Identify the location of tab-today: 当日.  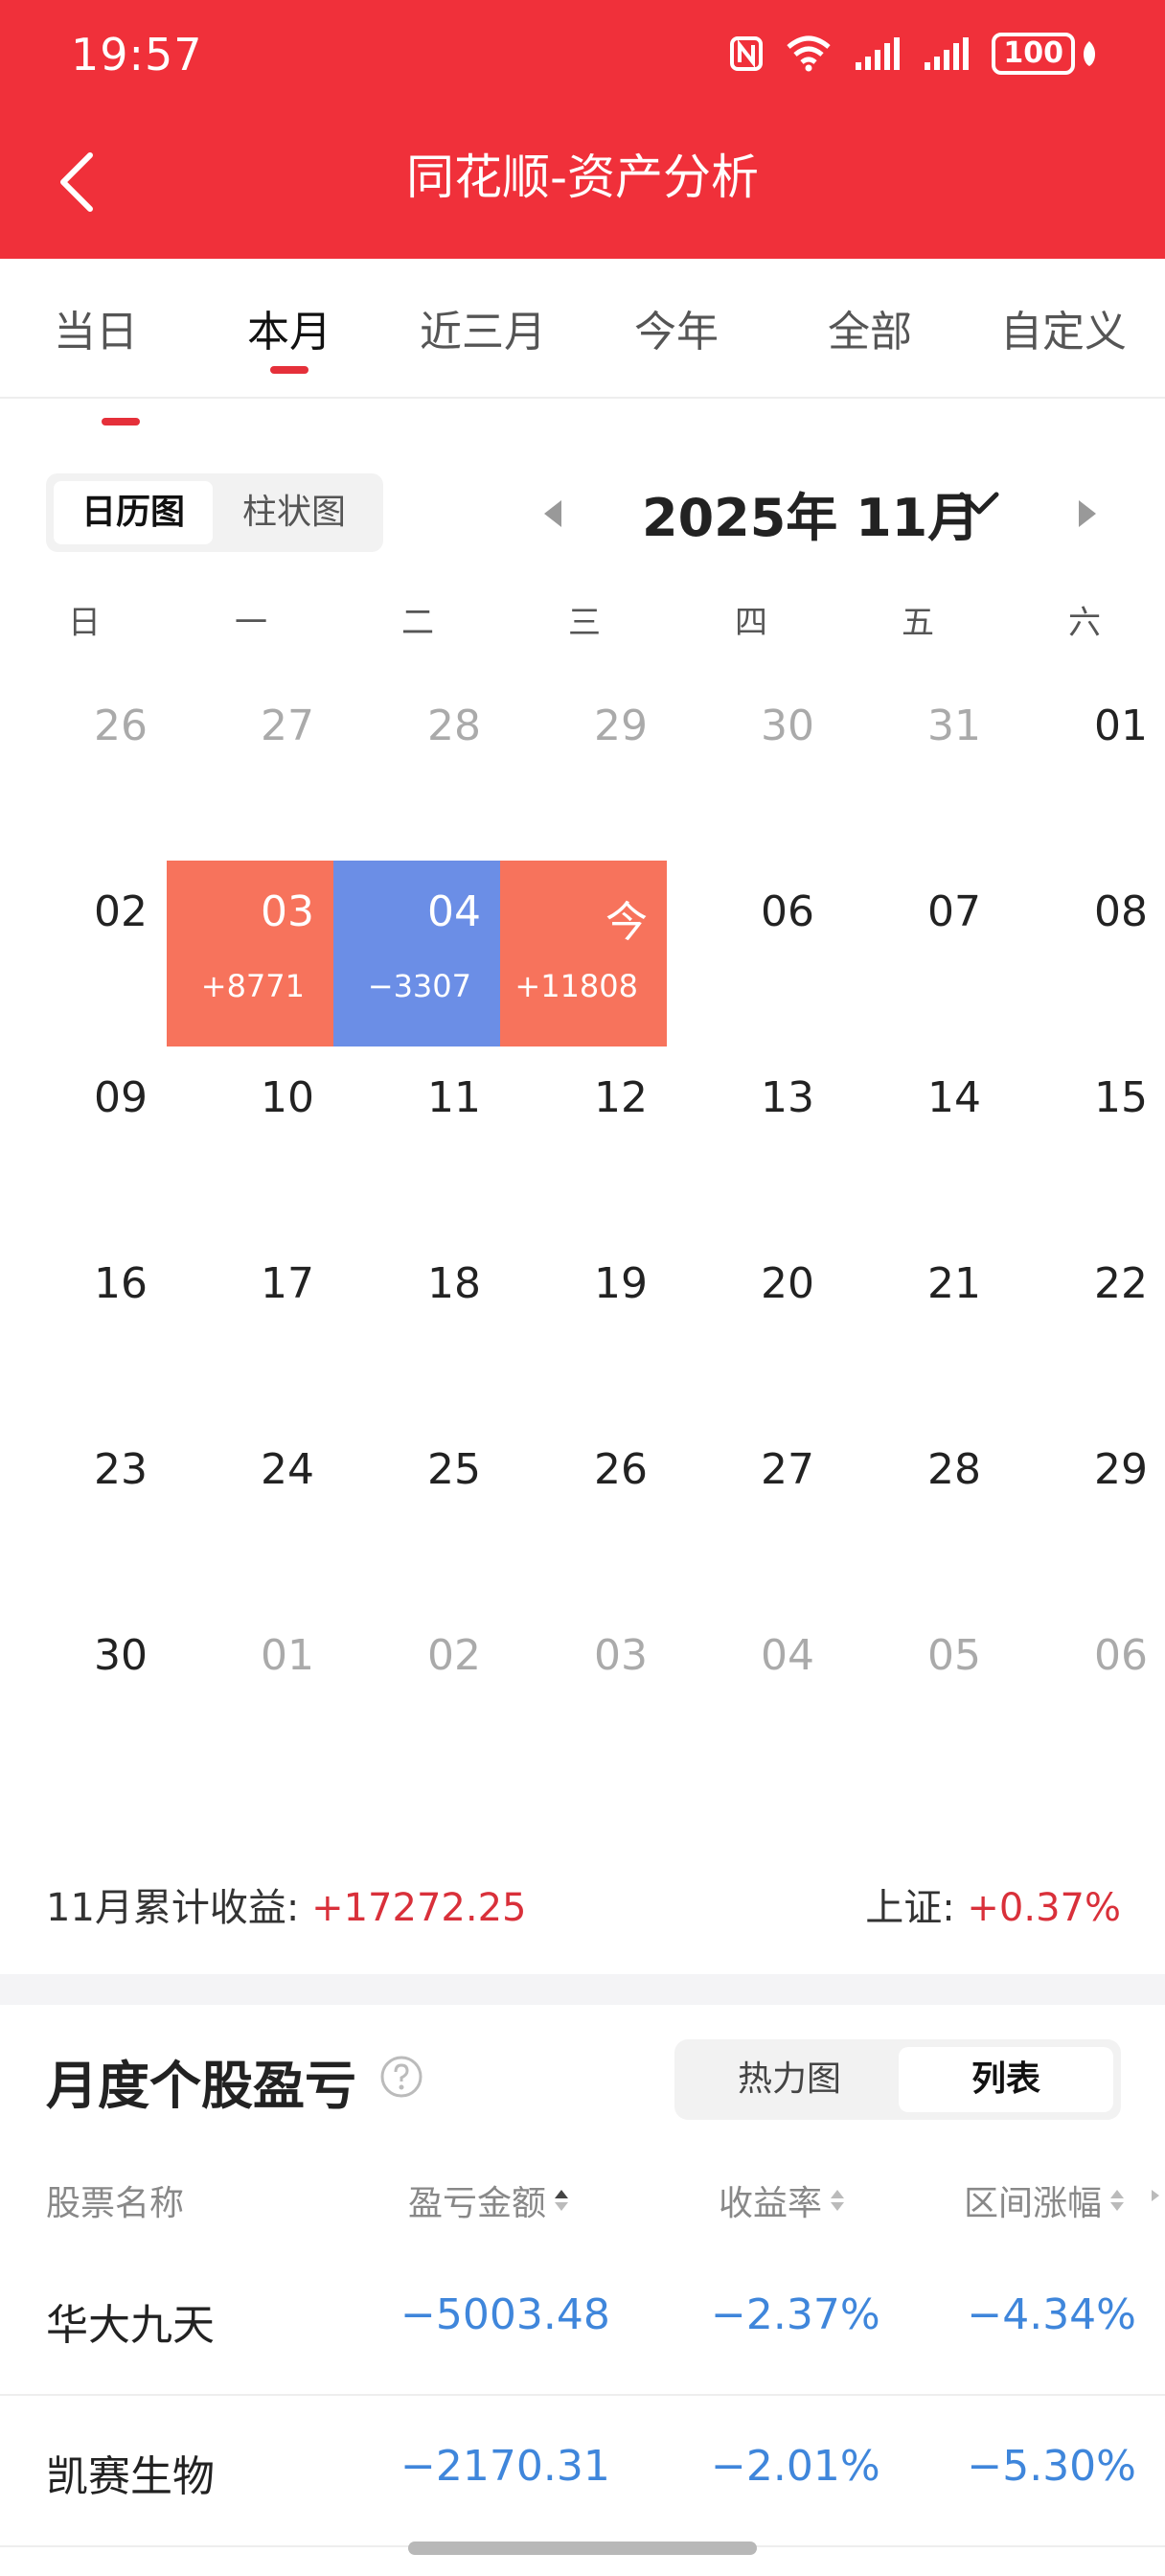
(96, 327).